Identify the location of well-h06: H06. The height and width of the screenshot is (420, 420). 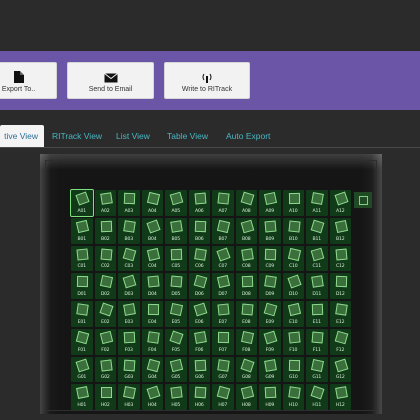
(199, 397).